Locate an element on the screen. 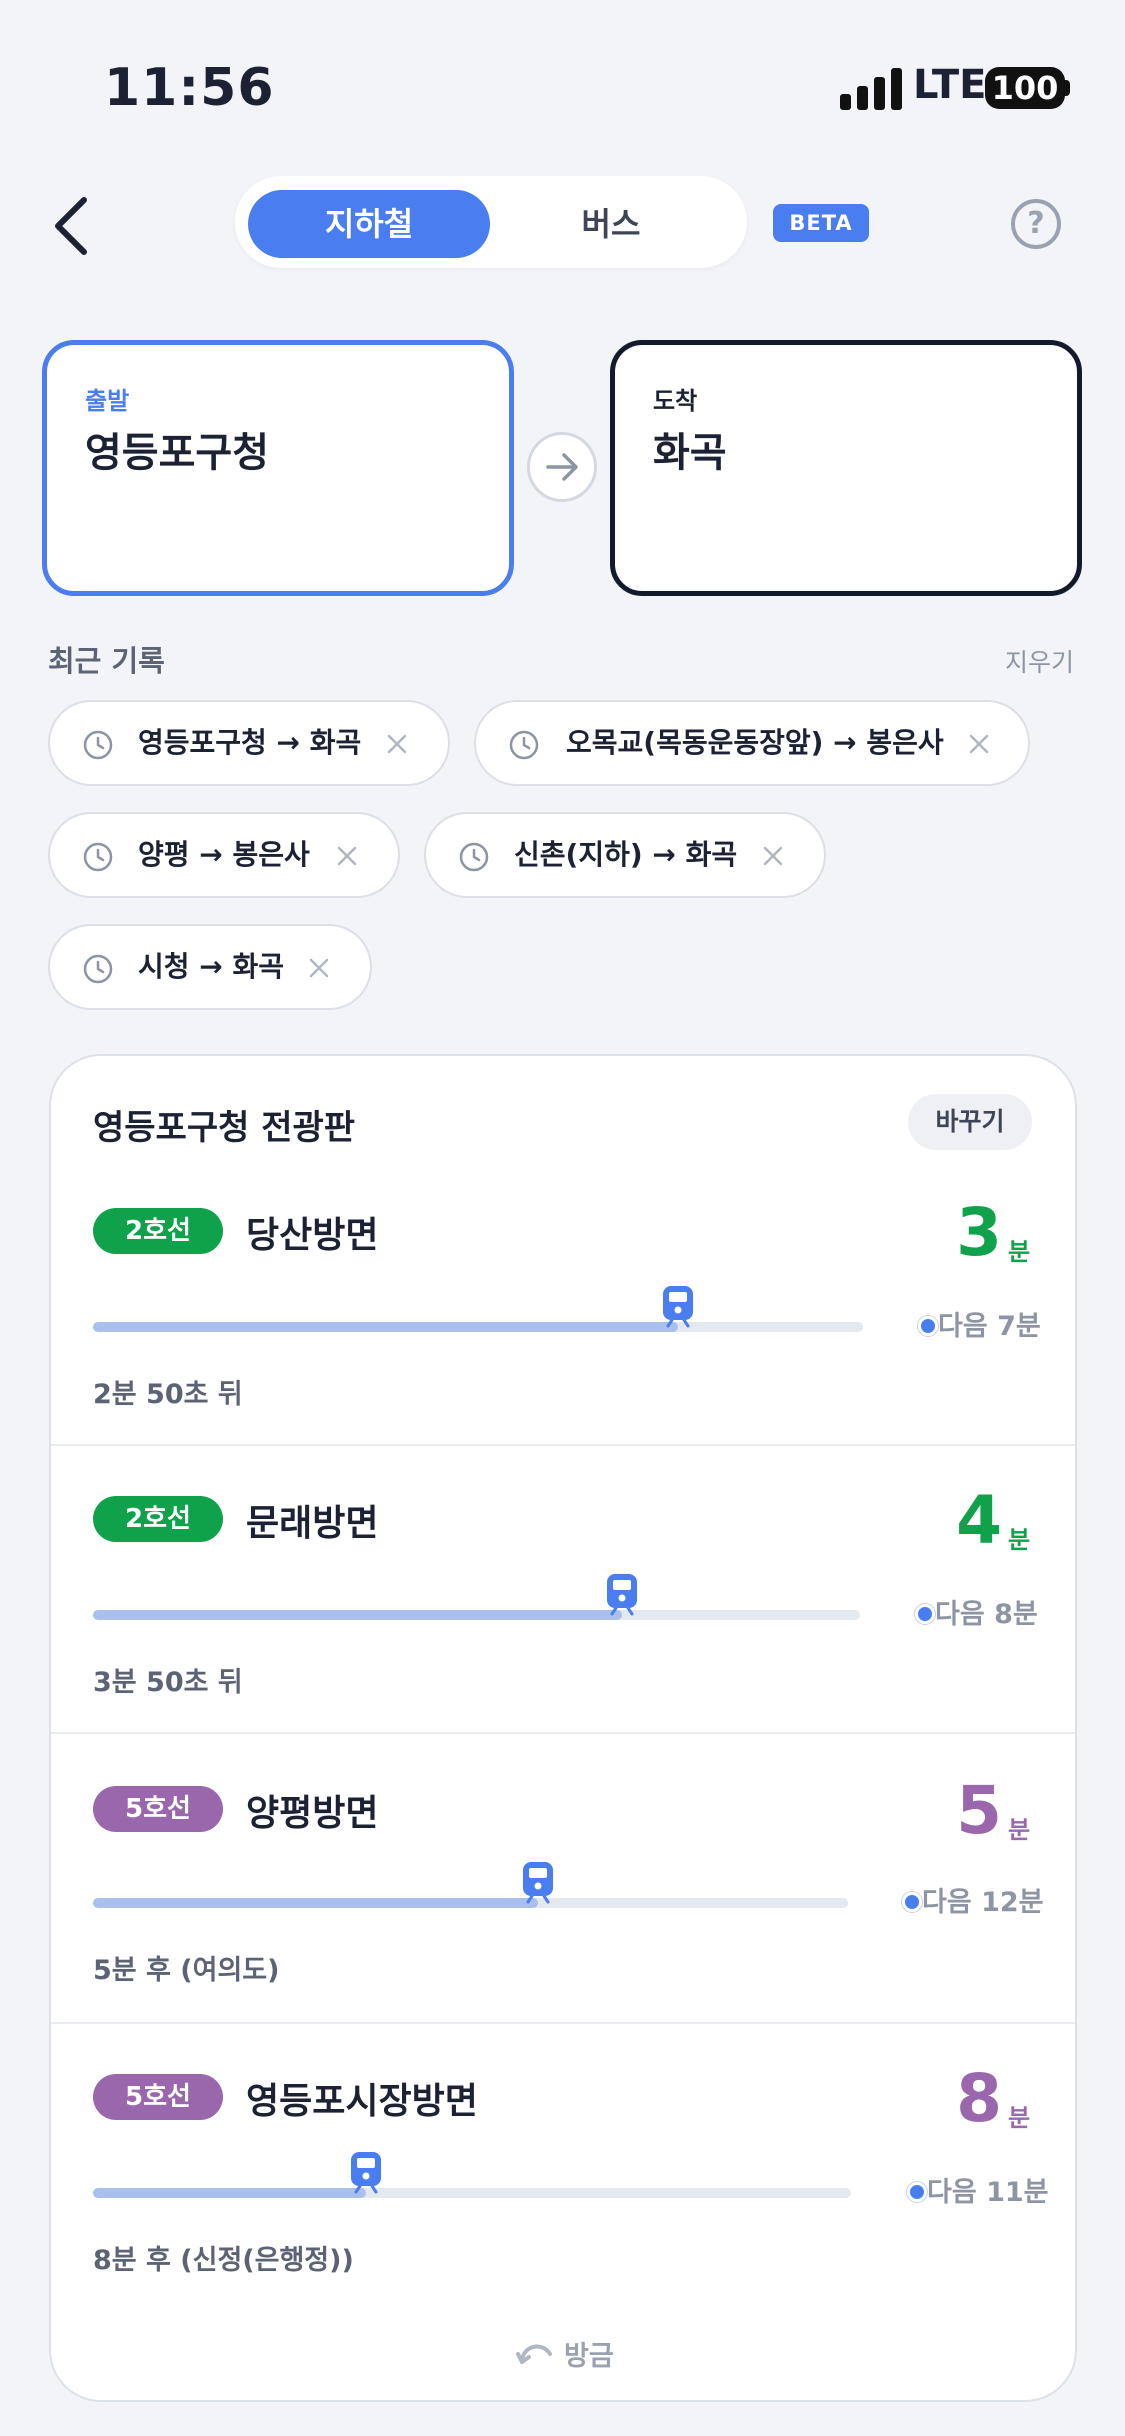 This screenshot has height=2436, width=1125. recent-chip: 신촌(지하) → 화곡 is located at coordinates (625, 855).